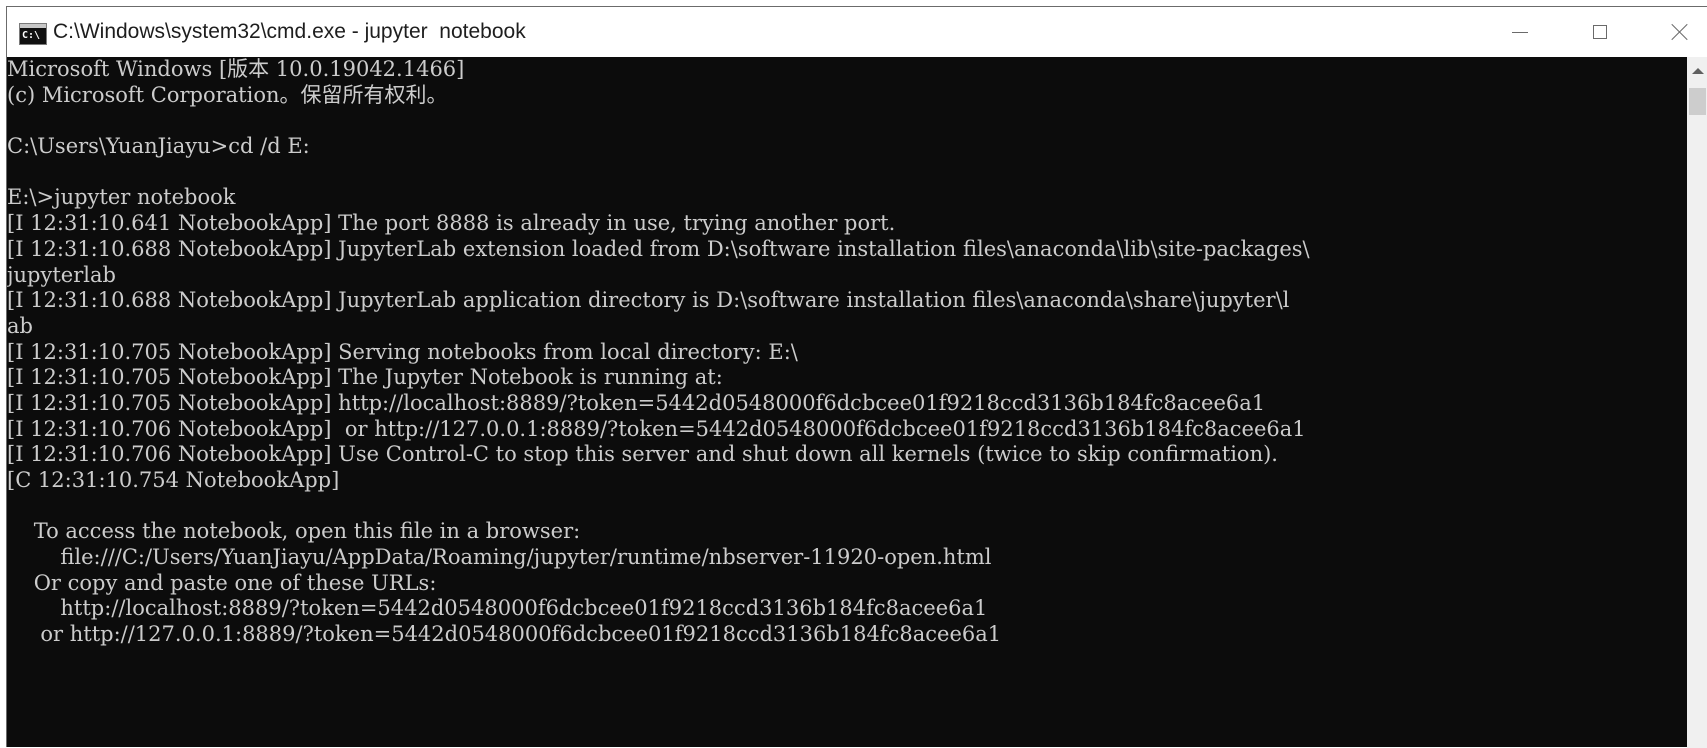  What do you see at coordinates (222, 582) in the screenshot?
I see `console-line: Or copy and paste one of these URLs:` at bounding box center [222, 582].